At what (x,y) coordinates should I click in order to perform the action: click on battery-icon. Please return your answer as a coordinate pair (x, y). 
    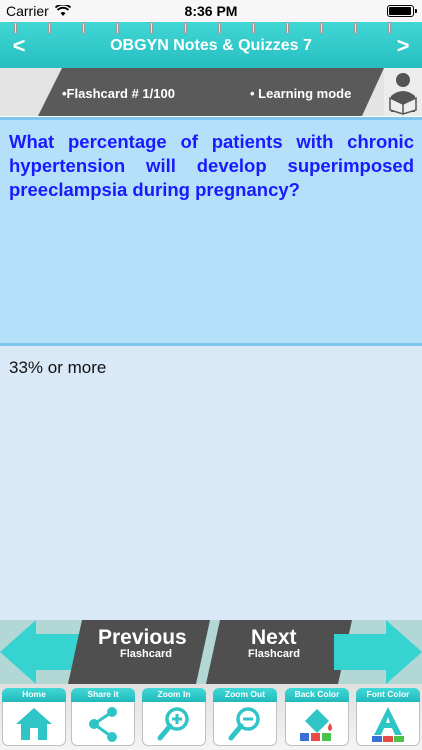
    Looking at the image, I should click on (402, 11).